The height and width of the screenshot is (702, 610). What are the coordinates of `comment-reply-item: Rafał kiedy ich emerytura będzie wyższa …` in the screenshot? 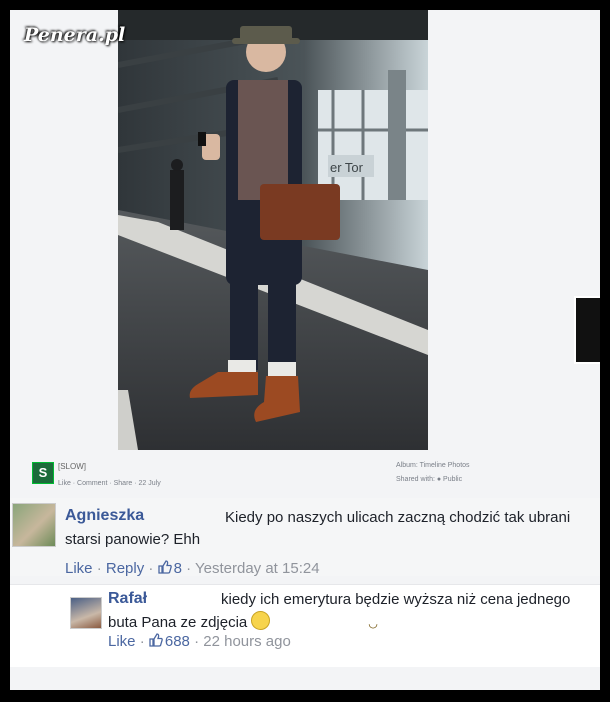 It's located at (305, 625).